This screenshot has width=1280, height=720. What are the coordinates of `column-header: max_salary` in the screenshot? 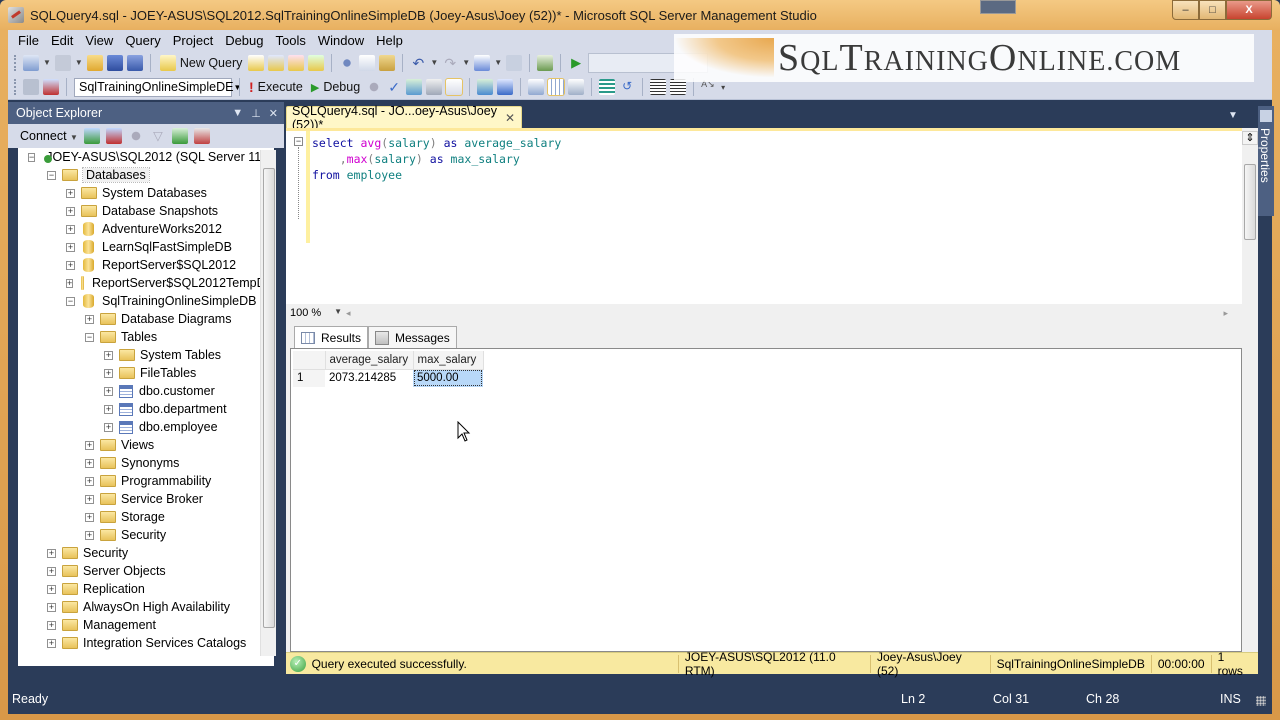 It's located at (448, 360).